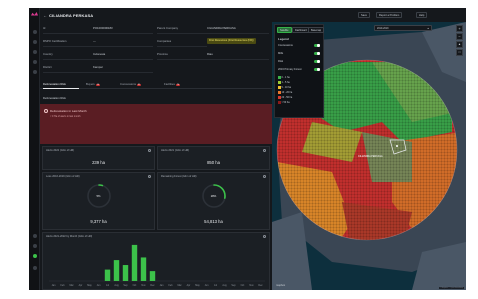  I want to click on compass-icon: ▲, so click(459, 44).